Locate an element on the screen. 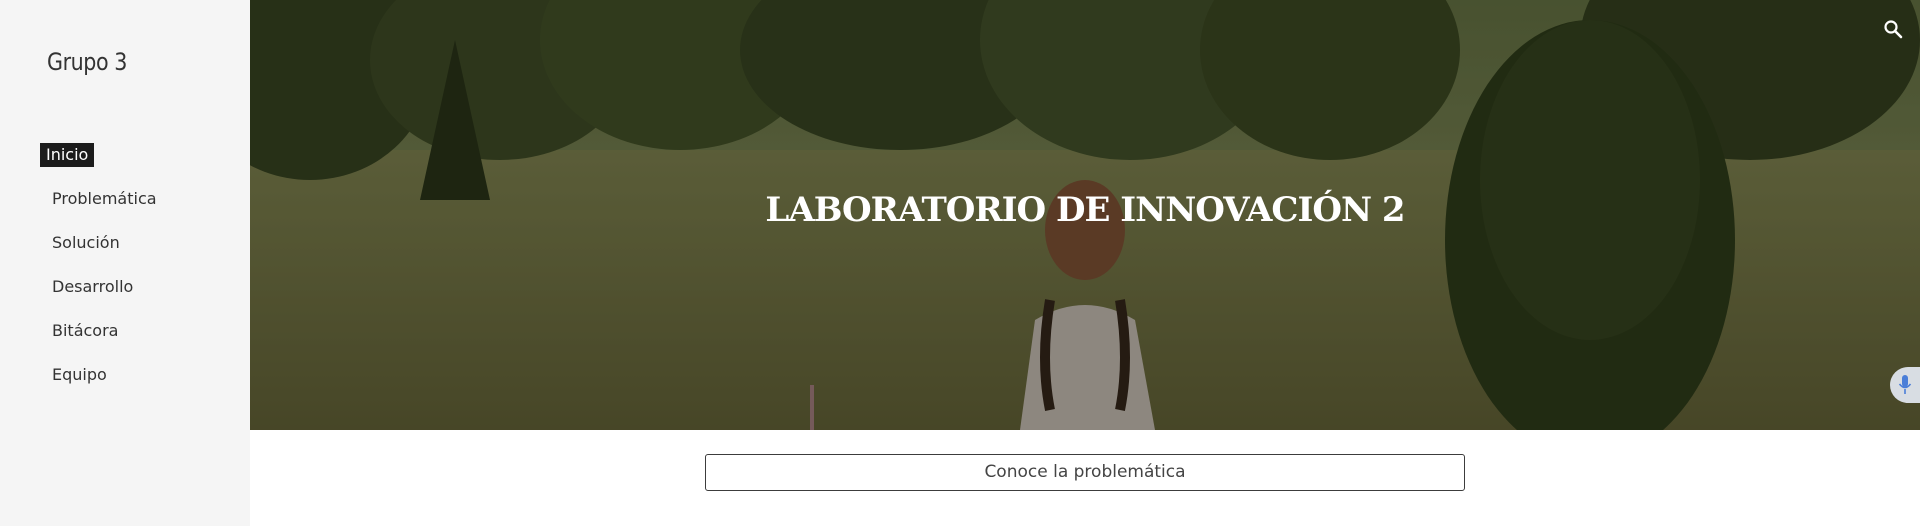 This screenshot has width=1920, height=526. sidebar-item-label: Equipo is located at coordinates (79, 374).